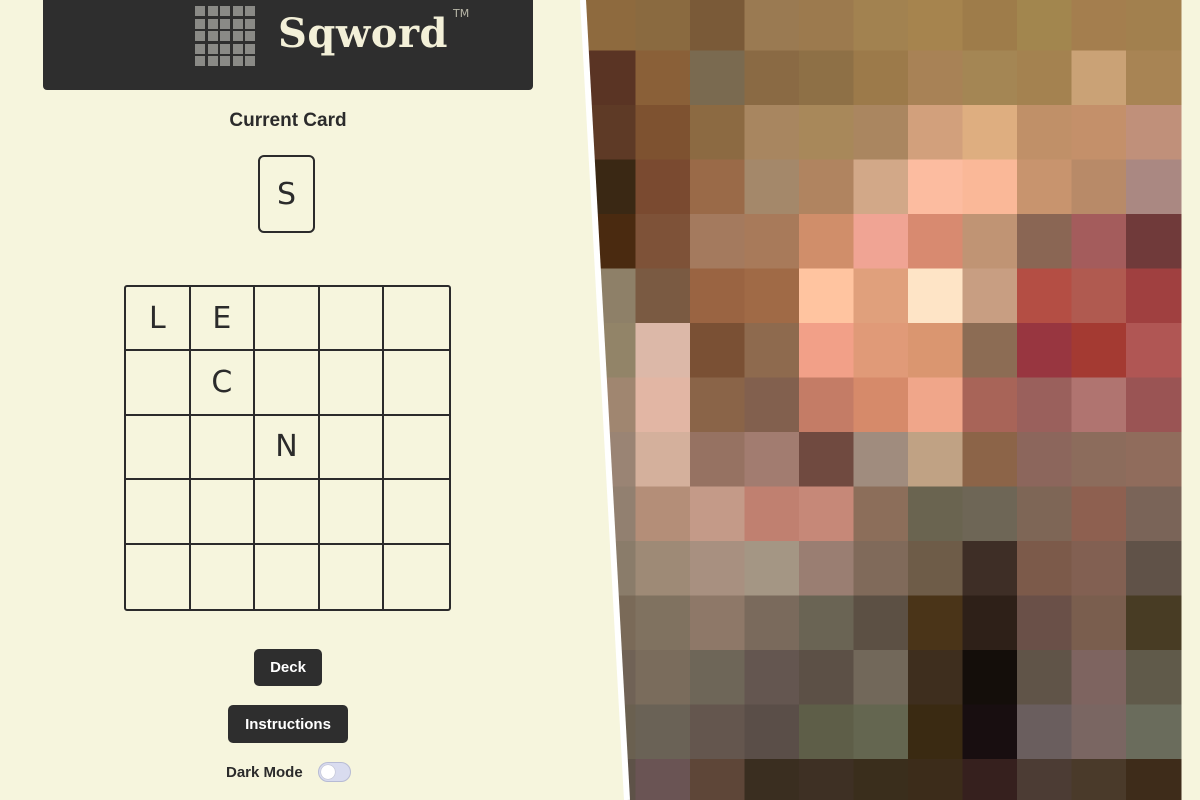  I want to click on board-cell: E, so click(223, 319).